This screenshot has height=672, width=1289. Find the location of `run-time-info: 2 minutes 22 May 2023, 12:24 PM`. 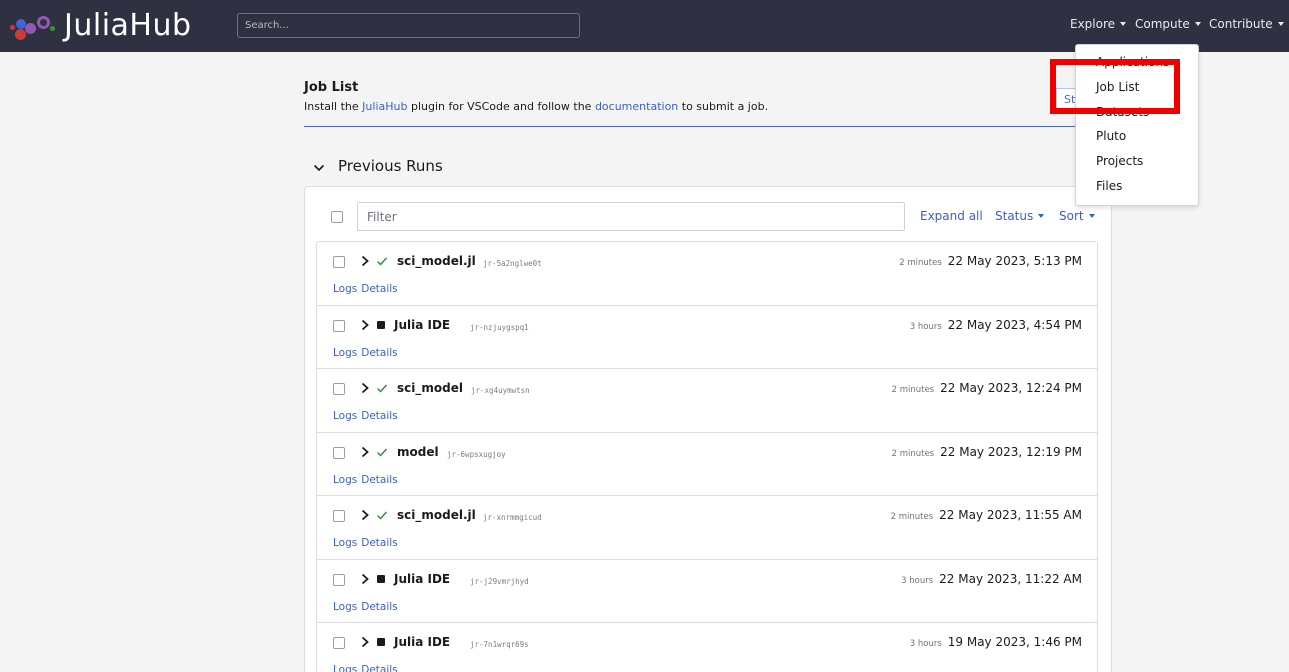

run-time-info: 2 minutes 22 May 2023, 12:24 PM is located at coordinates (987, 388).